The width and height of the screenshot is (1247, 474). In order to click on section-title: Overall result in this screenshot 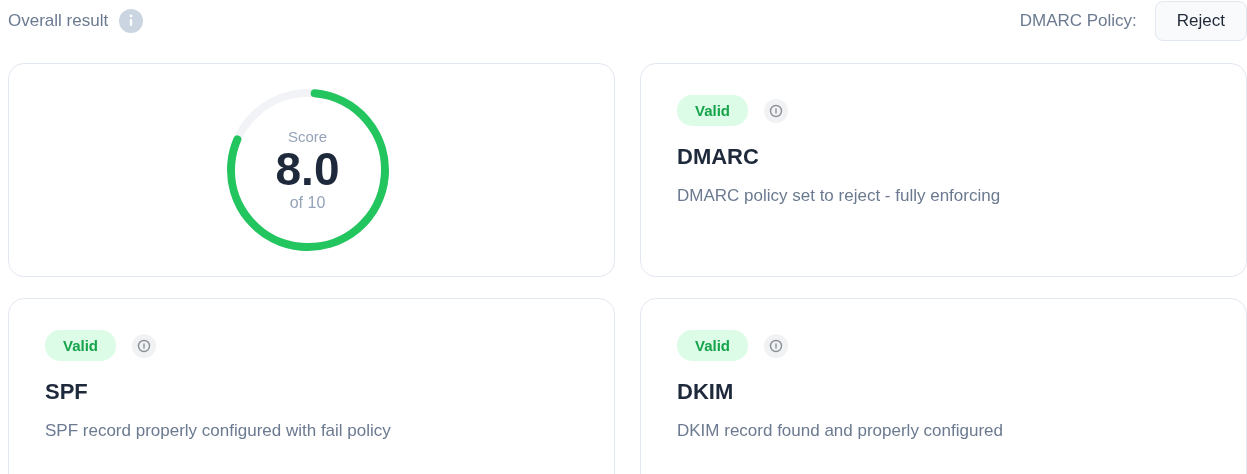, I will do `click(58, 21)`.